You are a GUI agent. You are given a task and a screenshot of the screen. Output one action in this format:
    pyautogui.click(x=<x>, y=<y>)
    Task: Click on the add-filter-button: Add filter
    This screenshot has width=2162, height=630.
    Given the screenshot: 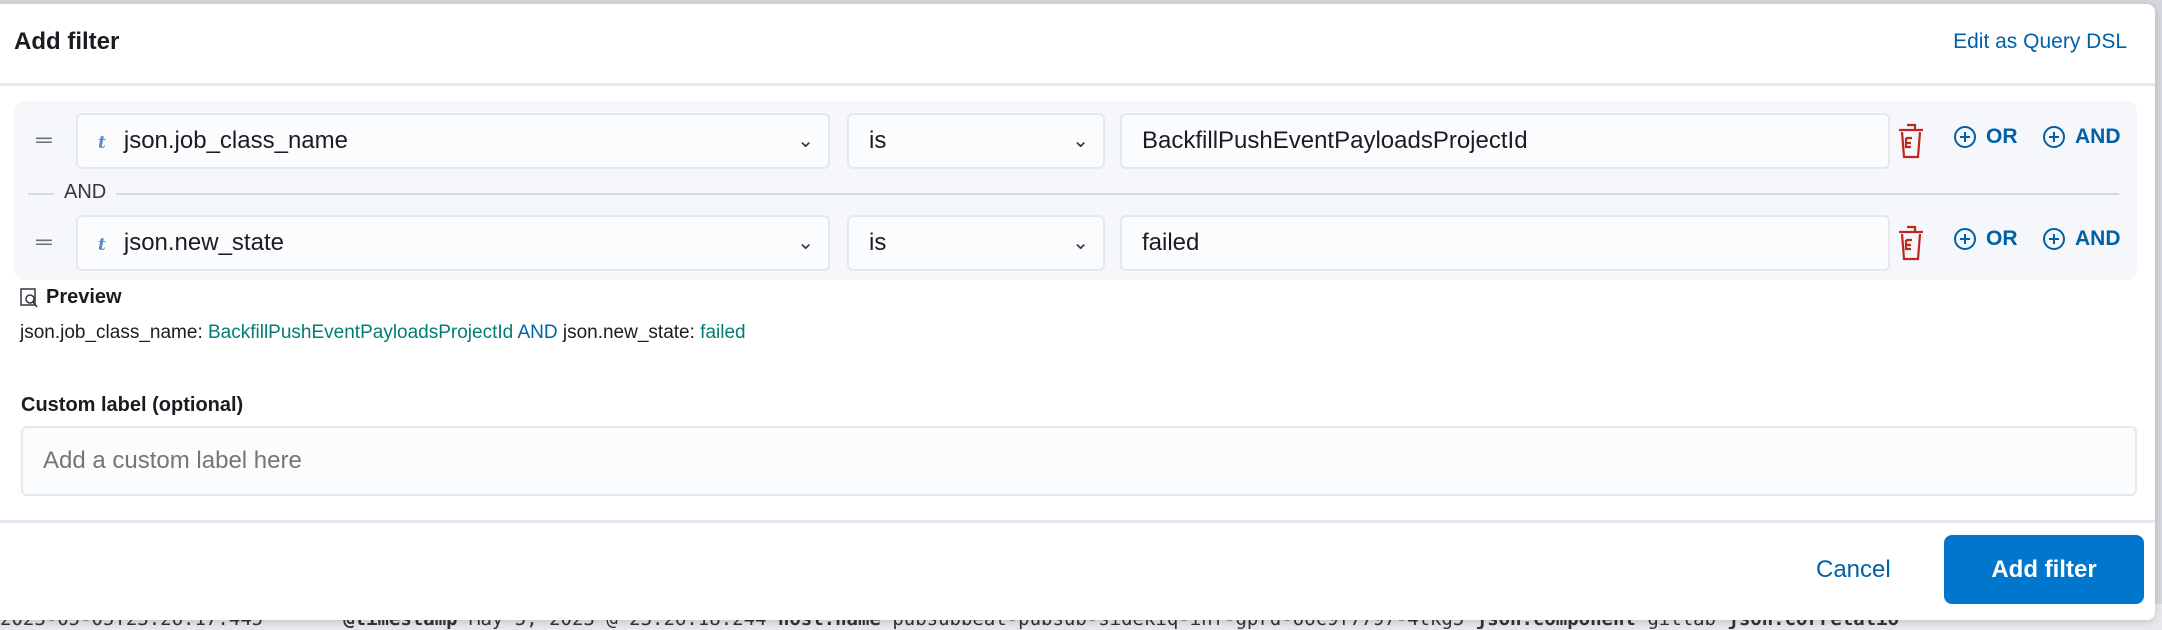 What is the action you would take?
    pyautogui.click(x=2044, y=569)
    